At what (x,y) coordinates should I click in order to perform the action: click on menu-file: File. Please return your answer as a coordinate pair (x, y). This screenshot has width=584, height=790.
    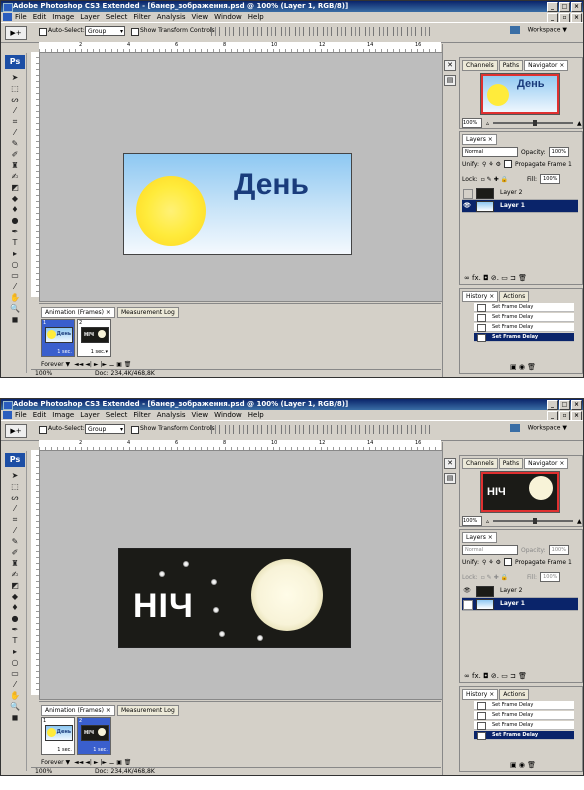
    Looking at the image, I should click on (21, 17).